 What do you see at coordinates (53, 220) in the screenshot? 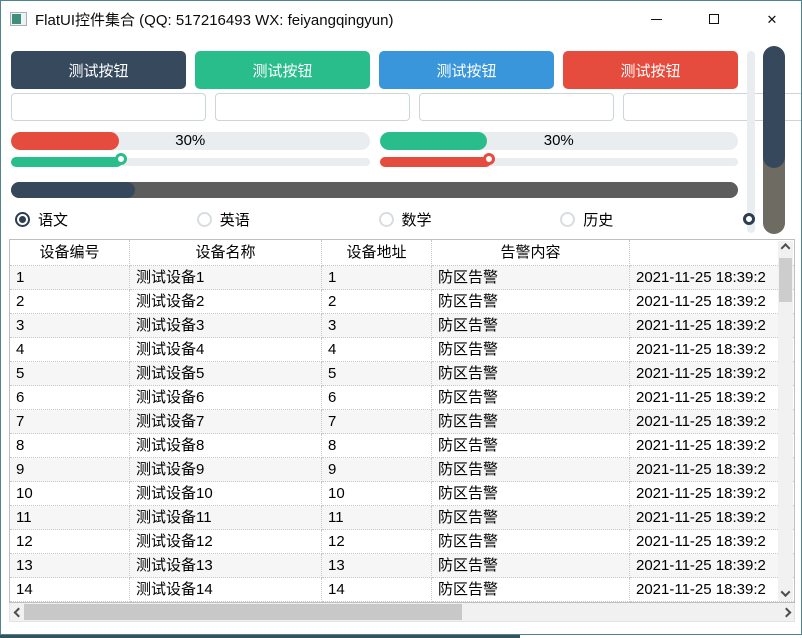
I see `radio-label: 语文` at bounding box center [53, 220].